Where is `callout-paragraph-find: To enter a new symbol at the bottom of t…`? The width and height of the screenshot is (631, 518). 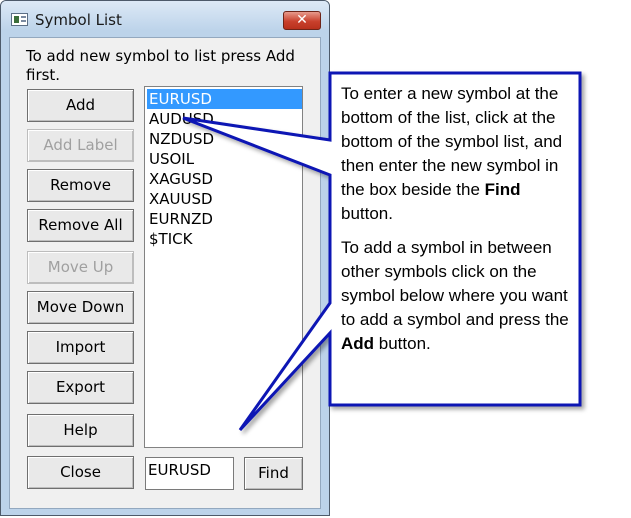 callout-paragraph-find: To enter a new symbol at the bottom of t… is located at coordinates (452, 153).